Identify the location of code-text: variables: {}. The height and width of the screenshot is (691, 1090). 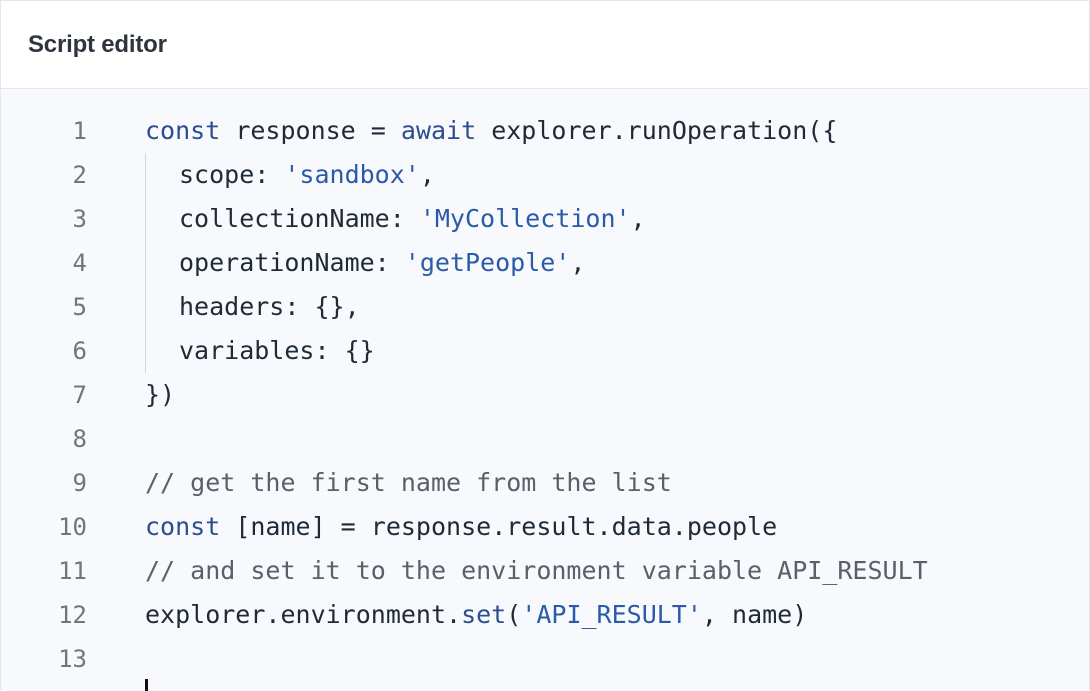
(277, 350).